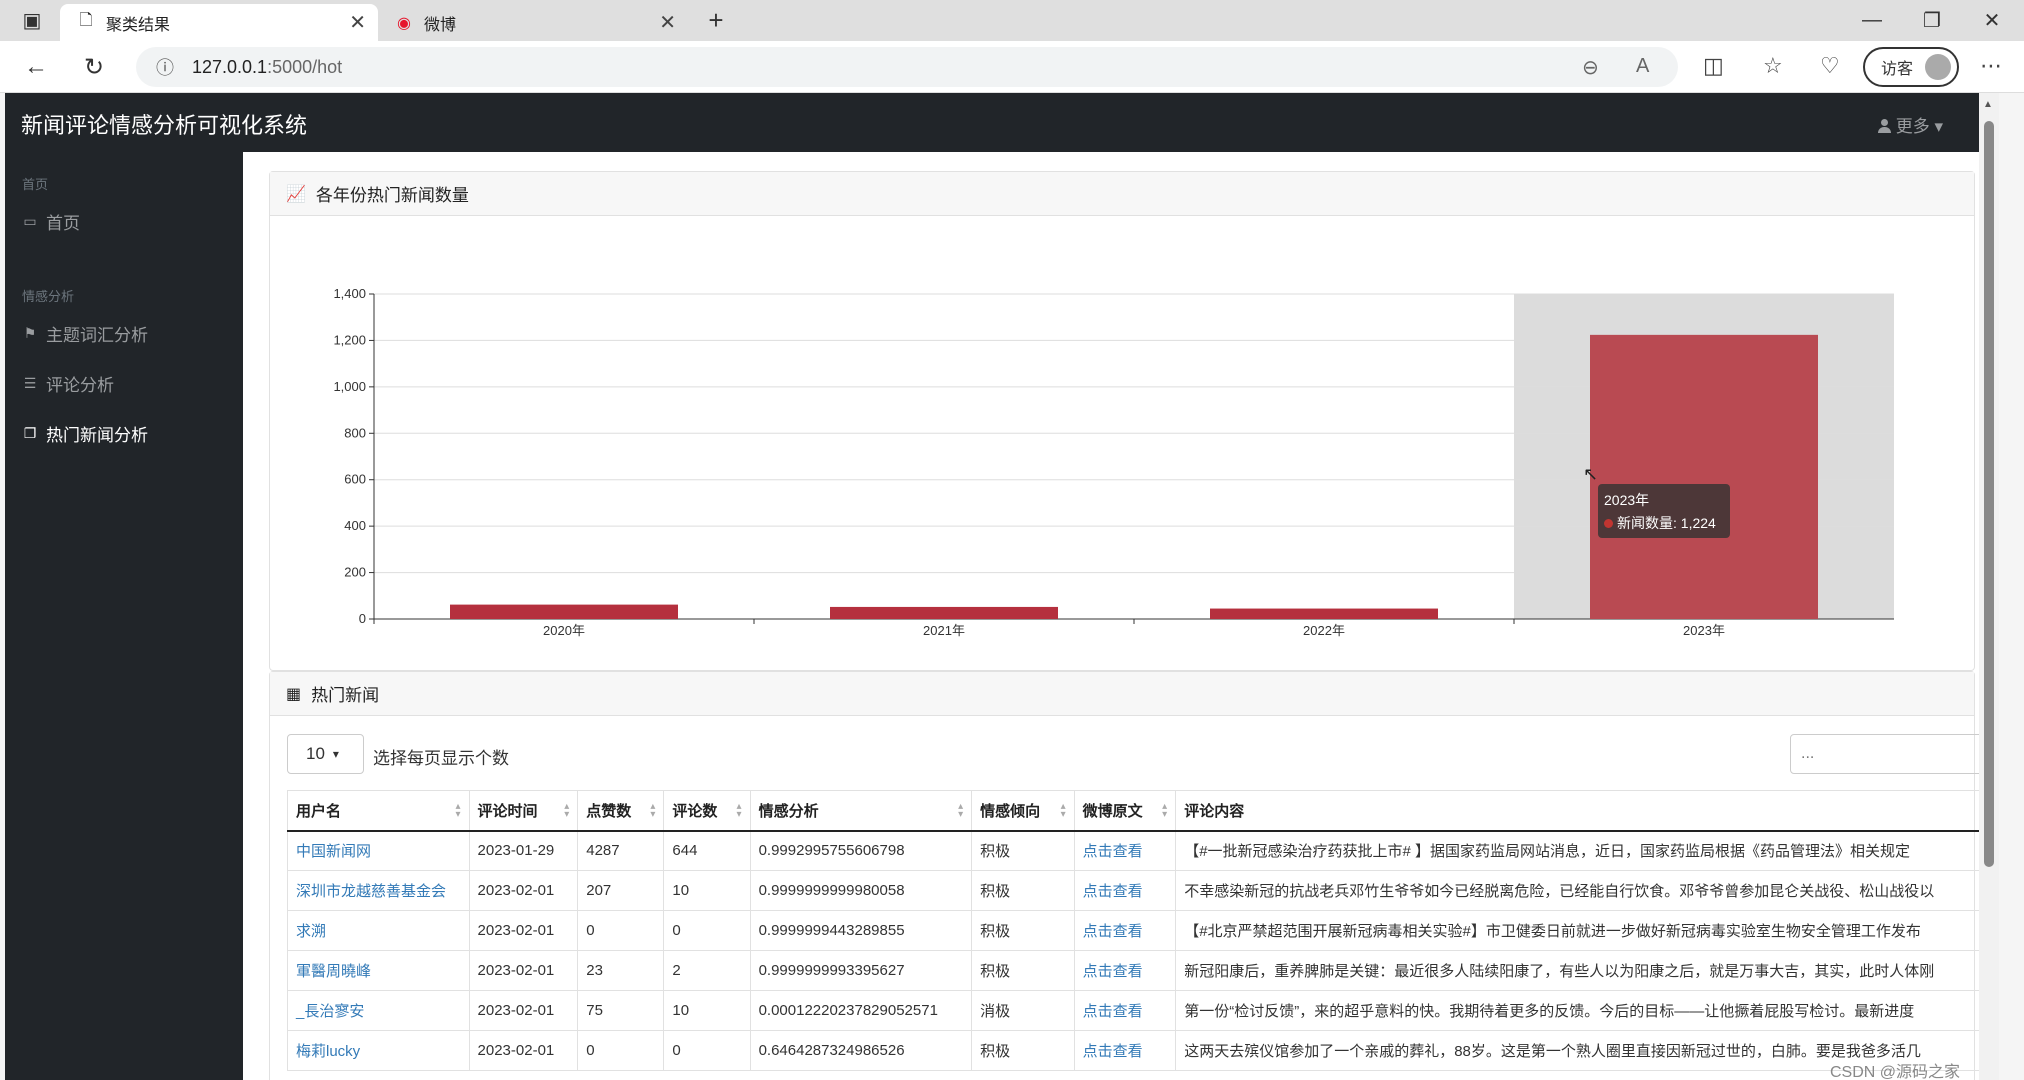  What do you see at coordinates (861, 970) in the screenshot?
I see `table-cell: 0.9999999993395627` at bounding box center [861, 970].